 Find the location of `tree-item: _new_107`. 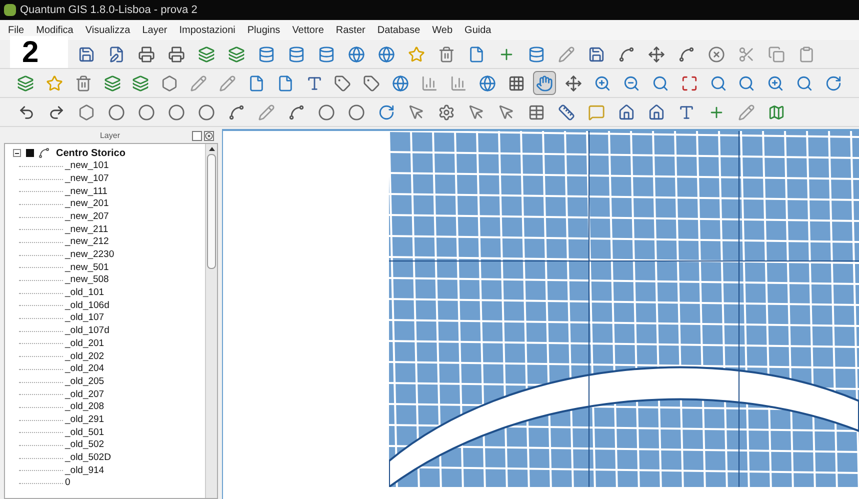

tree-item: _new_107 is located at coordinates (87, 179).